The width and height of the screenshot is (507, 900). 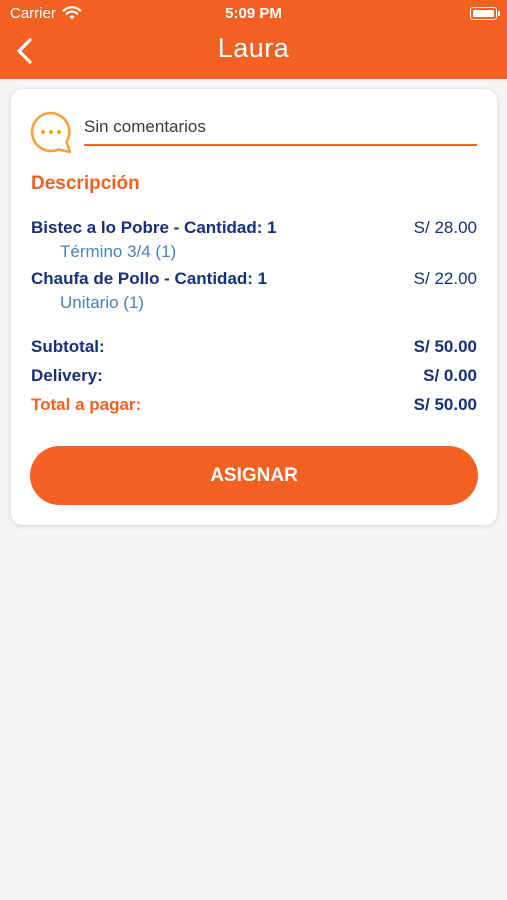 What do you see at coordinates (253, 48) in the screenshot?
I see `page-title: Laura` at bounding box center [253, 48].